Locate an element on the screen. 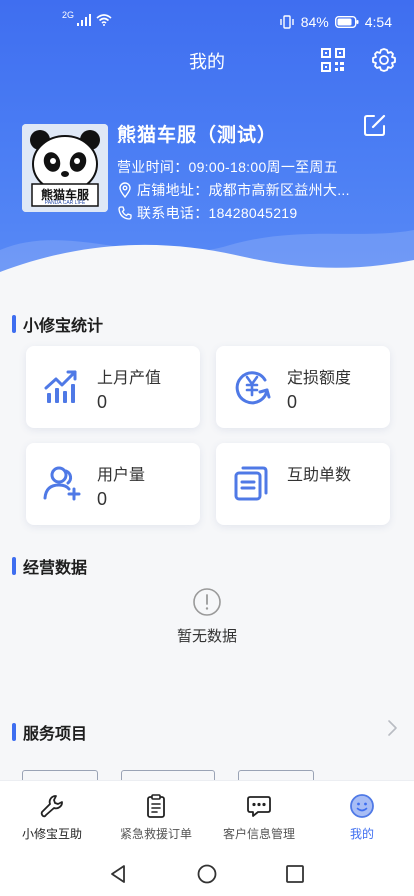 Image resolution: width=414 pixels, height=896 pixels. contact-phone-text: 联系电话：18428045219 is located at coordinates (217, 213).